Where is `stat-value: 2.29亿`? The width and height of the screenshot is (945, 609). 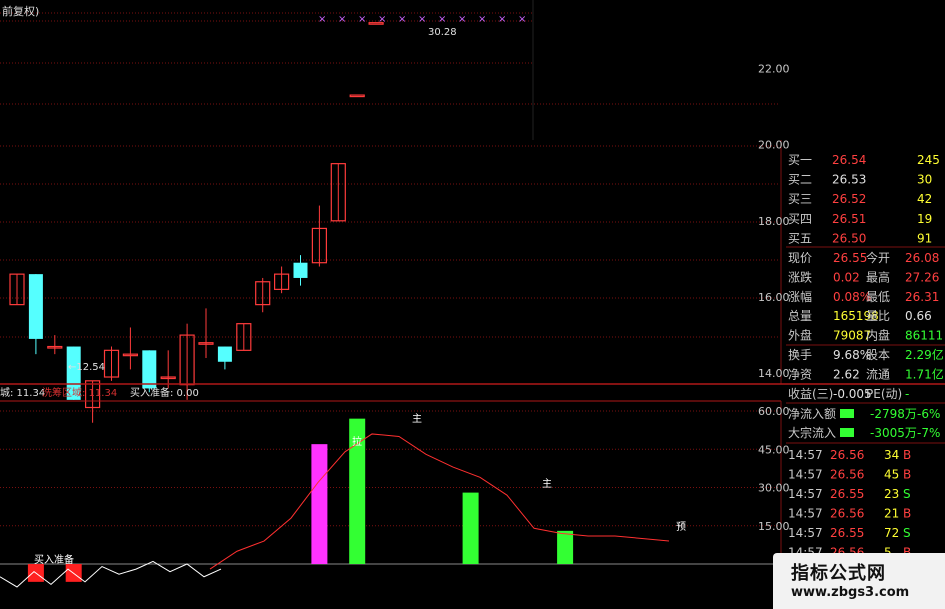
stat-value: 2.29亿 is located at coordinates (924, 354).